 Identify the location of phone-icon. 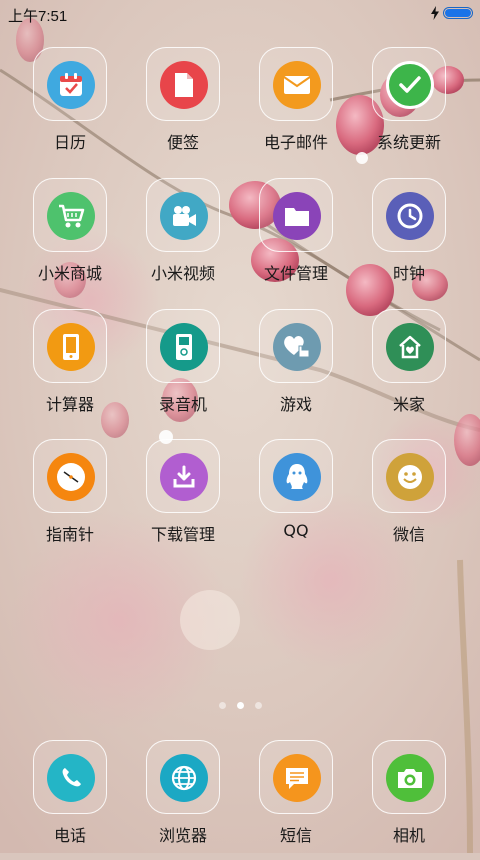
(71, 778).